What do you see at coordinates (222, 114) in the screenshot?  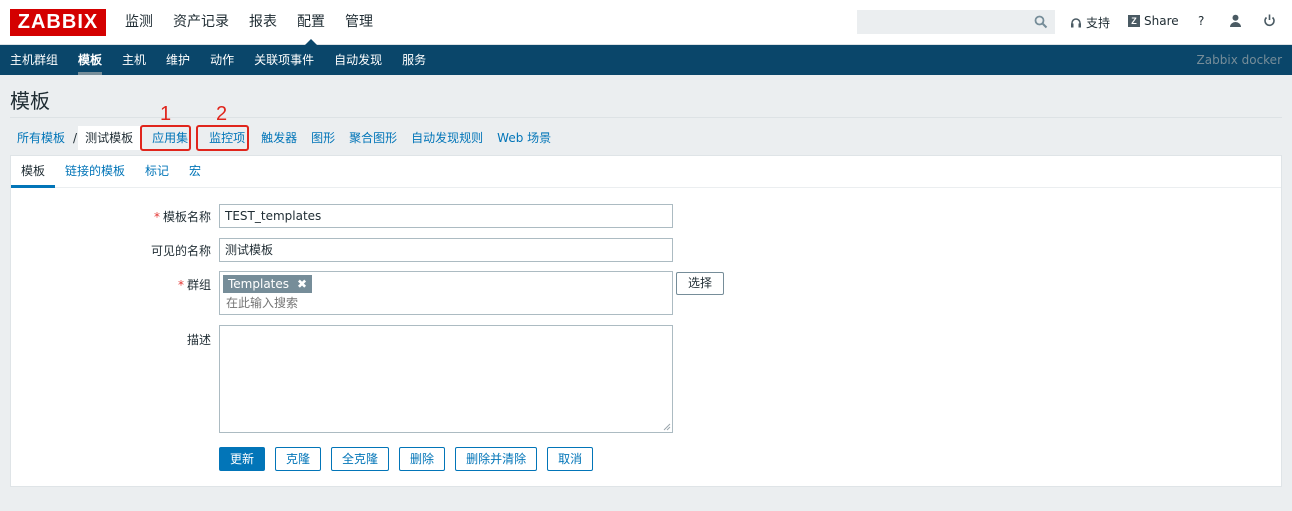 I see `annotation-number-2: 2` at bounding box center [222, 114].